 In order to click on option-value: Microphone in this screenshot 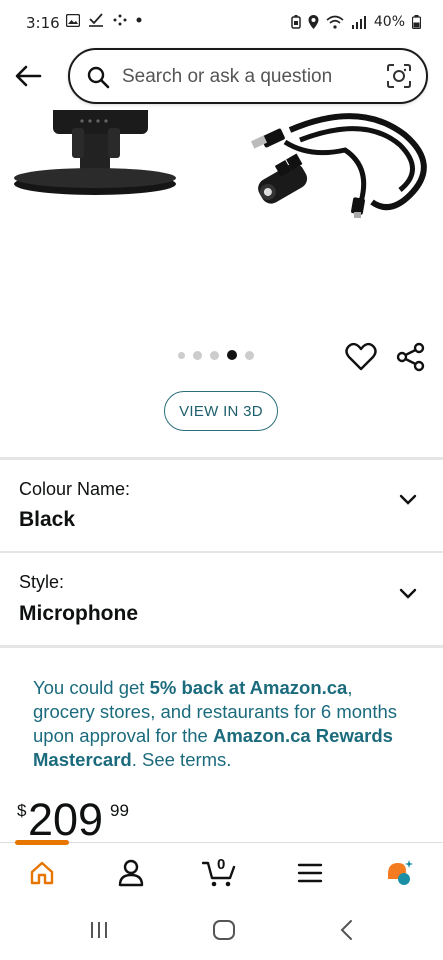, I will do `click(78, 613)`.